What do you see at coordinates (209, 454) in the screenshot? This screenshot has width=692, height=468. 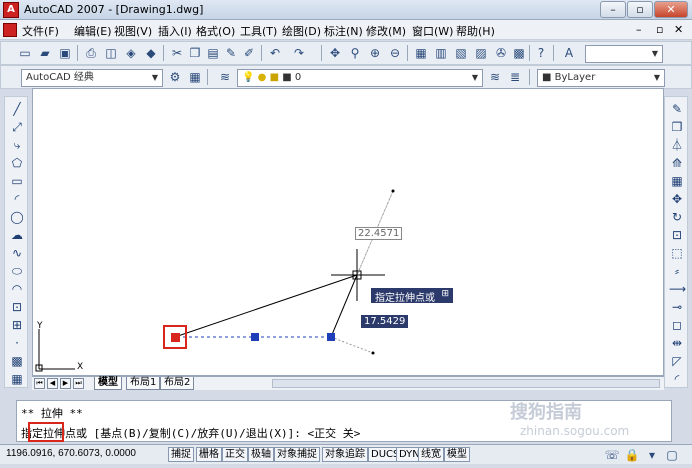 I see `grid-toggle: 栅格` at bounding box center [209, 454].